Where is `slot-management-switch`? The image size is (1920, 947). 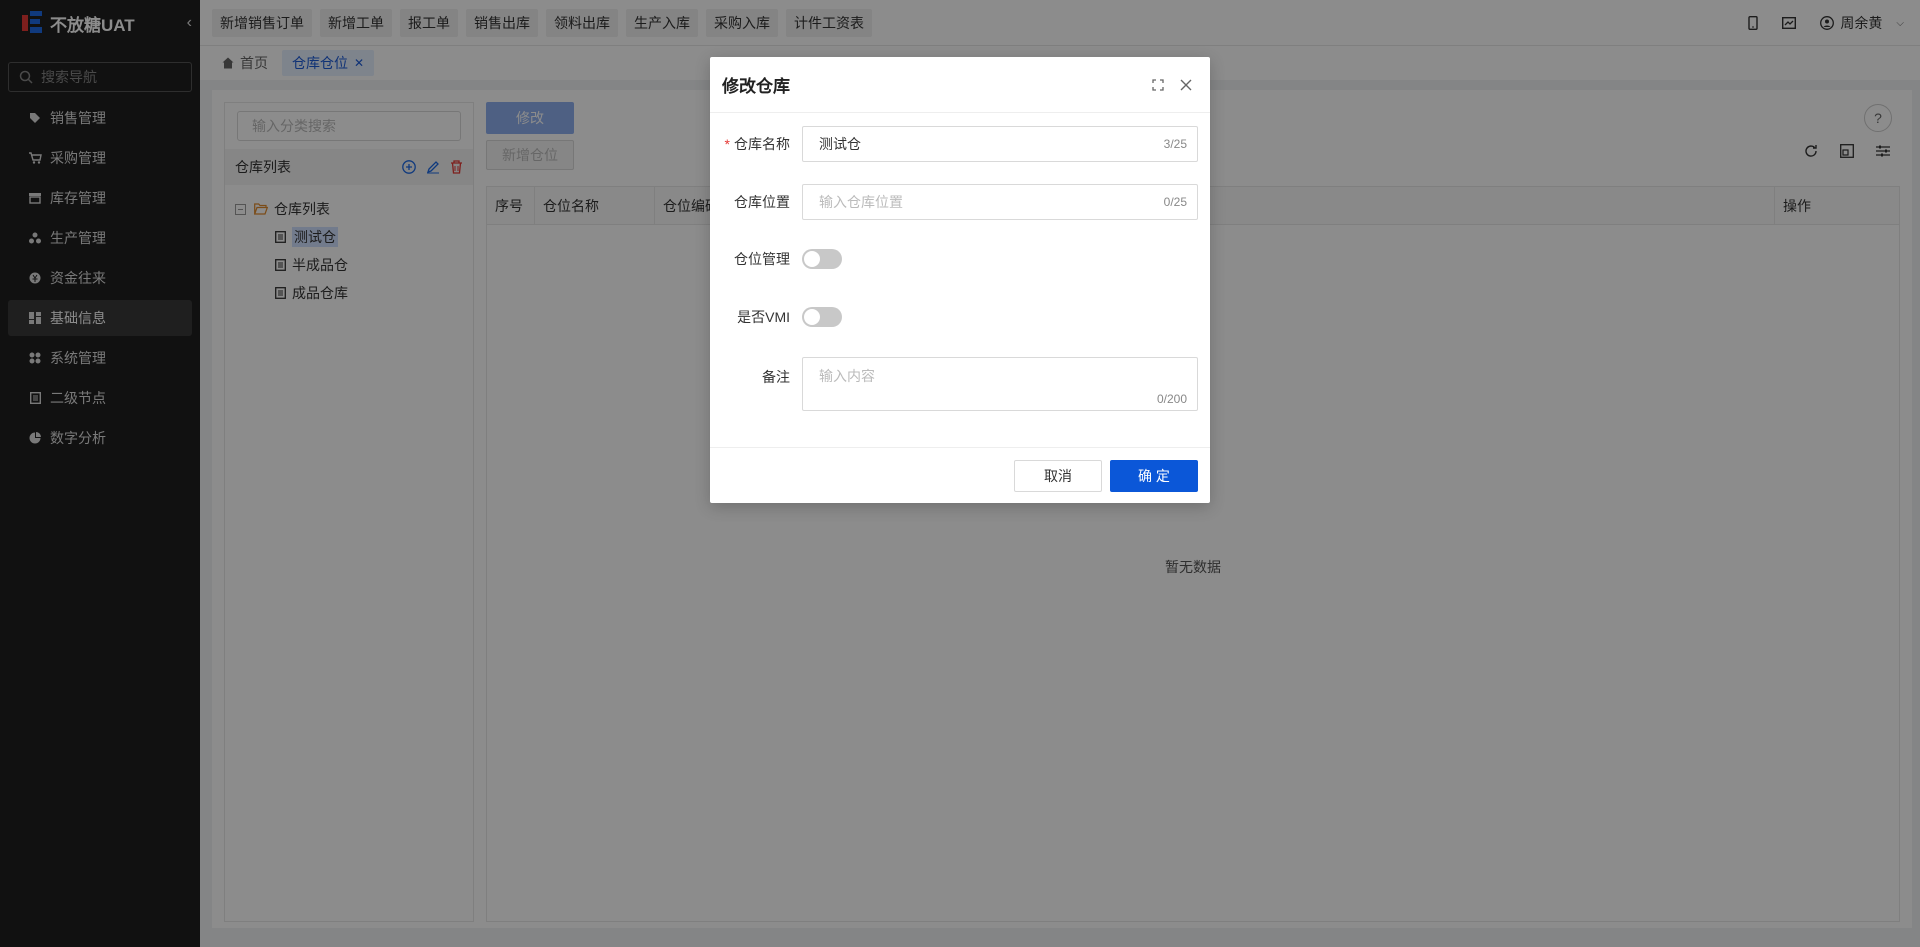
slot-management-switch is located at coordinates (822, 259).